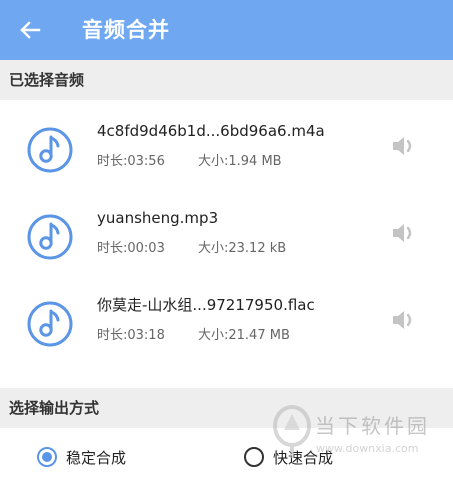 This screenshot has height=477, width=453. What do you see at coordinates (206, 305) in the screenshot?
I see `file-name: 你莫走-山水组...97217950.flac` at bounding box center [206, 305].